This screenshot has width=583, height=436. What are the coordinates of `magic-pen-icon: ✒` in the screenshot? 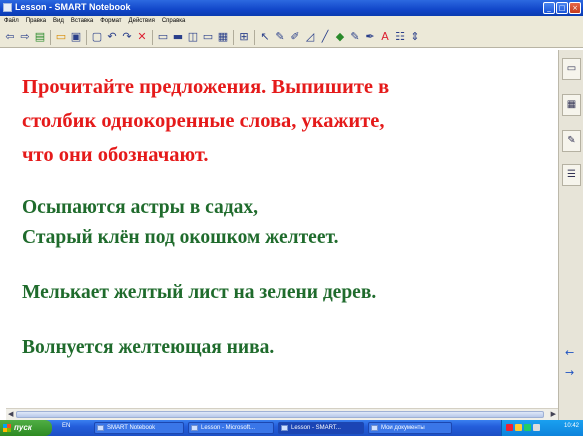 It's located at (370, 37).